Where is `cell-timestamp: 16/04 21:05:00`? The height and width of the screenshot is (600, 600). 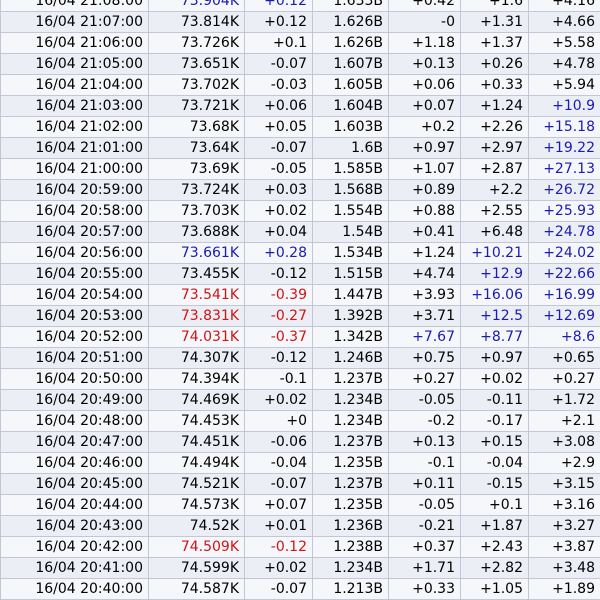
cell-timestamp: 16/04 21:05:00 is located at coordinates (74, 64).